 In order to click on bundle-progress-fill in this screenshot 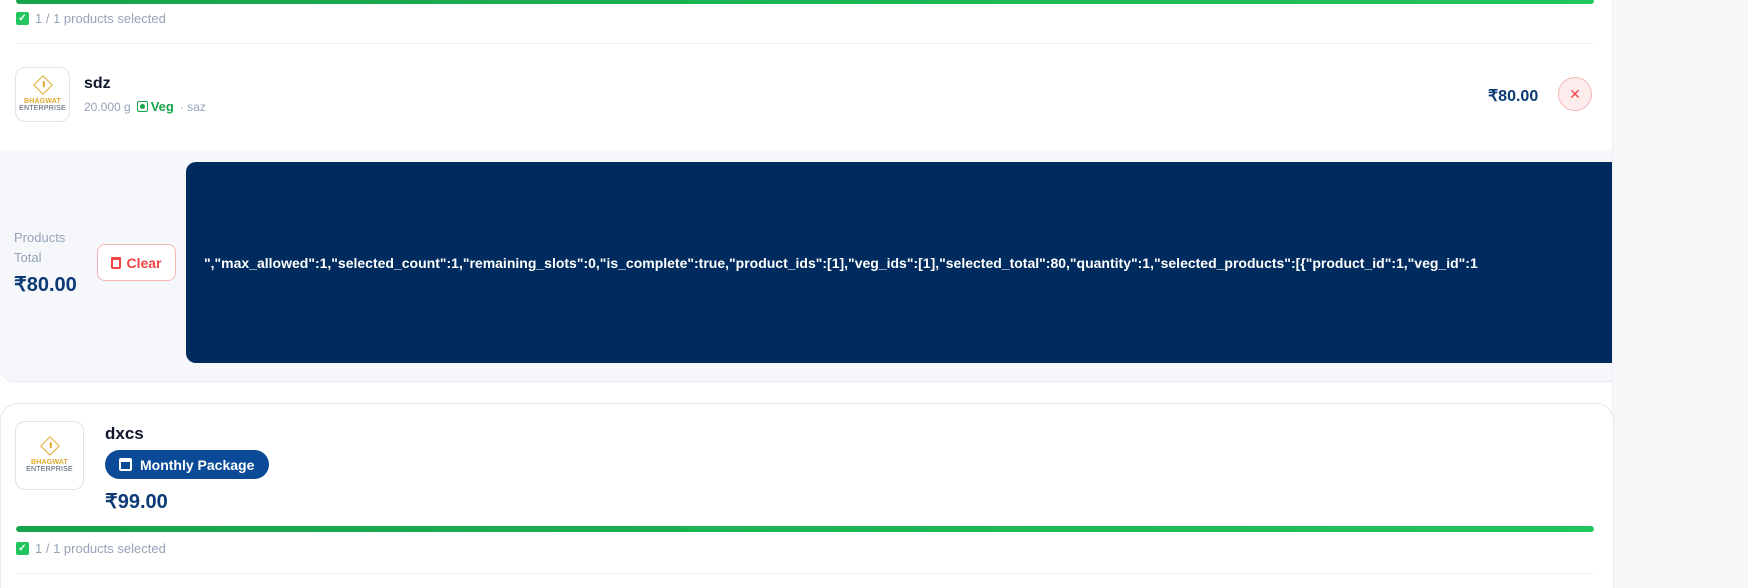, I will do `click(805, 2)`.